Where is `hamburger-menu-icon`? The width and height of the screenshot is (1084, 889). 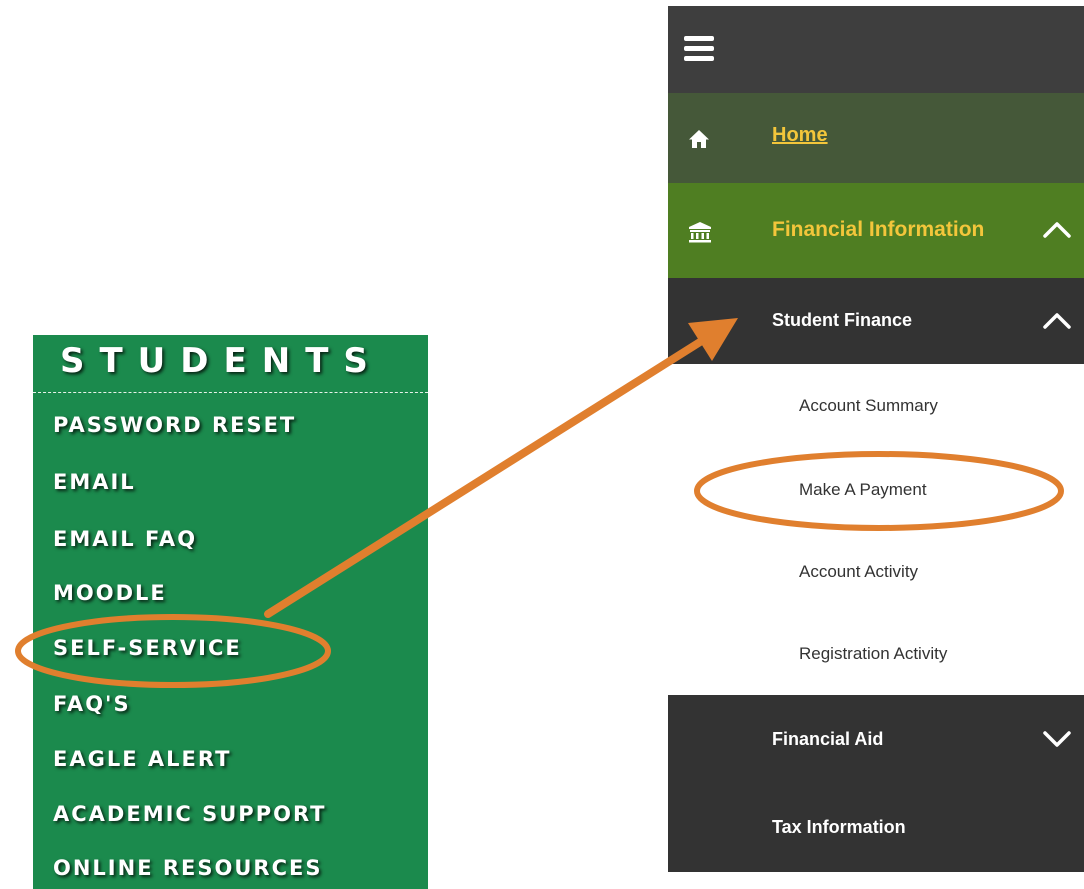
hamburger-menu-icon is located at coordinates (699, 49).